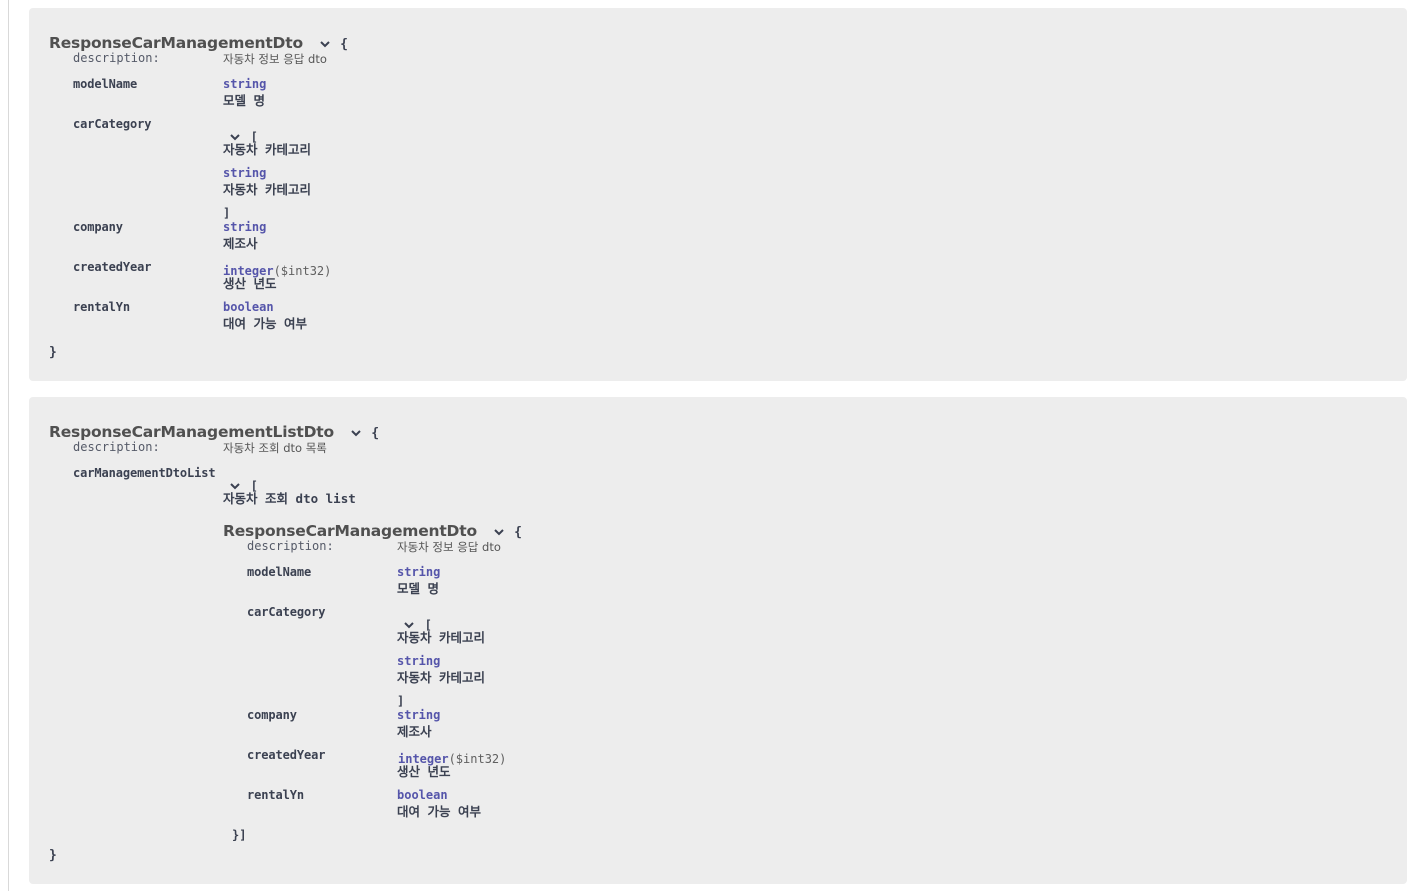 This screenshot has width=1419, height=891. Describe the element at coordinates (245, 173) in the screenshot. I see `item-type-carcategory: string` at that location.